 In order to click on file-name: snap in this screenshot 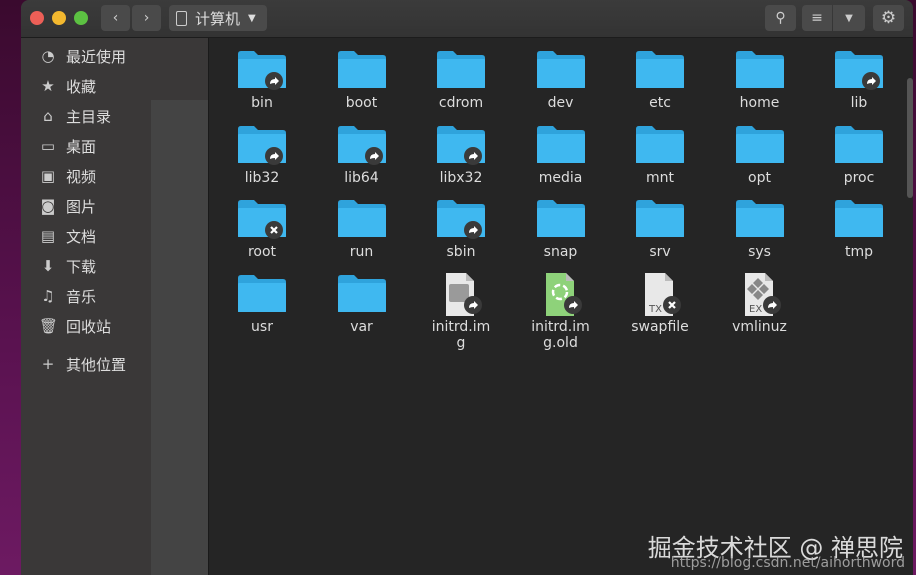, I will do `click(560, 252)`.